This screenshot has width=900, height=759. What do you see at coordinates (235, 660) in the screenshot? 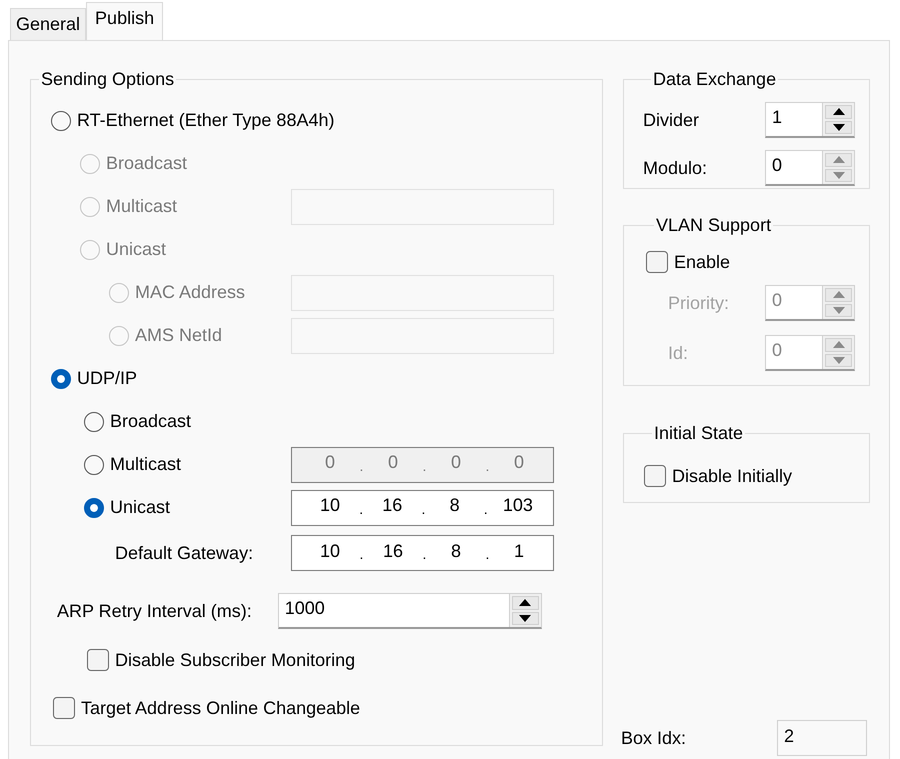
I see `checkbox-label: Disable Subscriber Monitoring` at bounding box center [235, 660].